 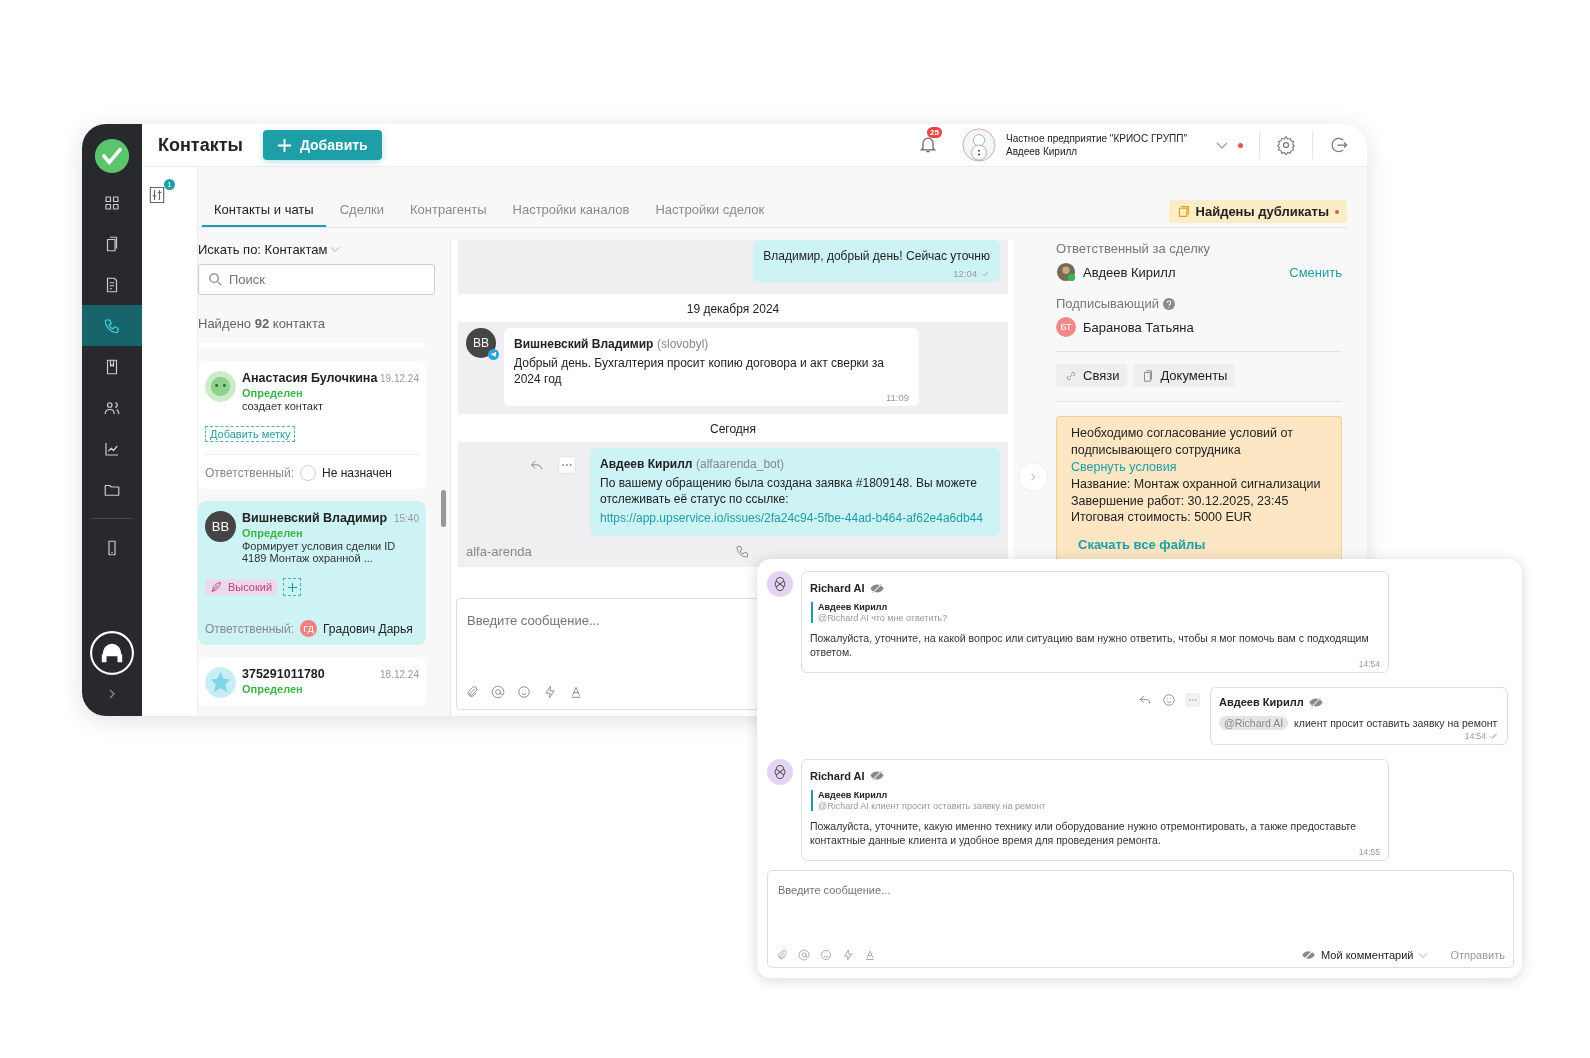 I want to click on leaf-icon, so click(x=216, y=587).